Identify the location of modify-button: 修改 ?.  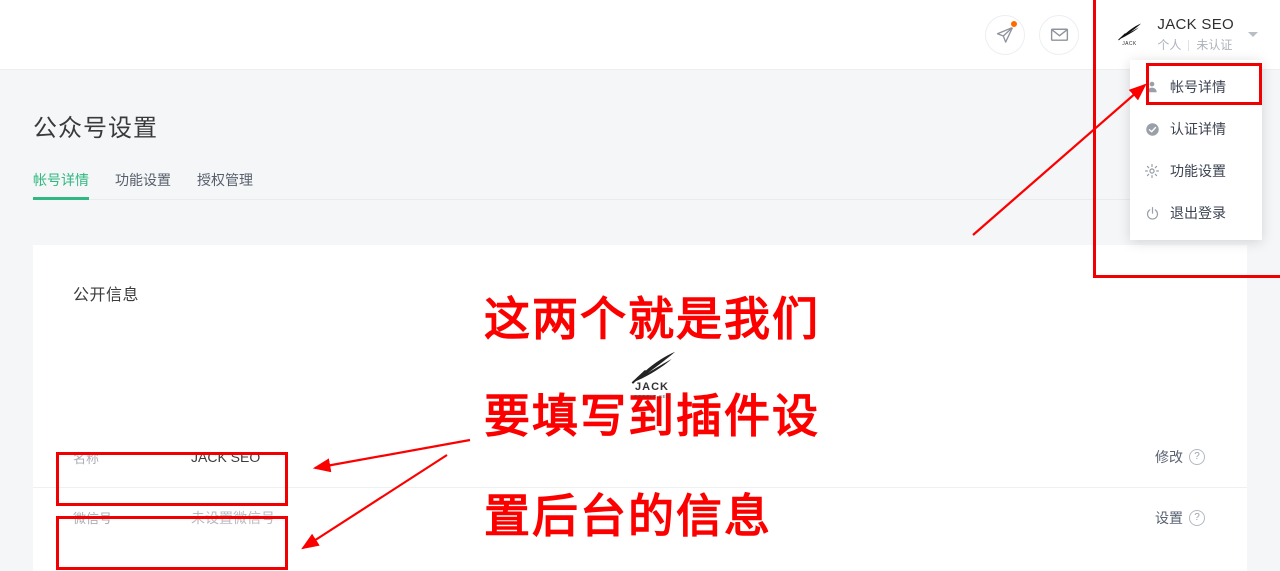
(1180, 457).